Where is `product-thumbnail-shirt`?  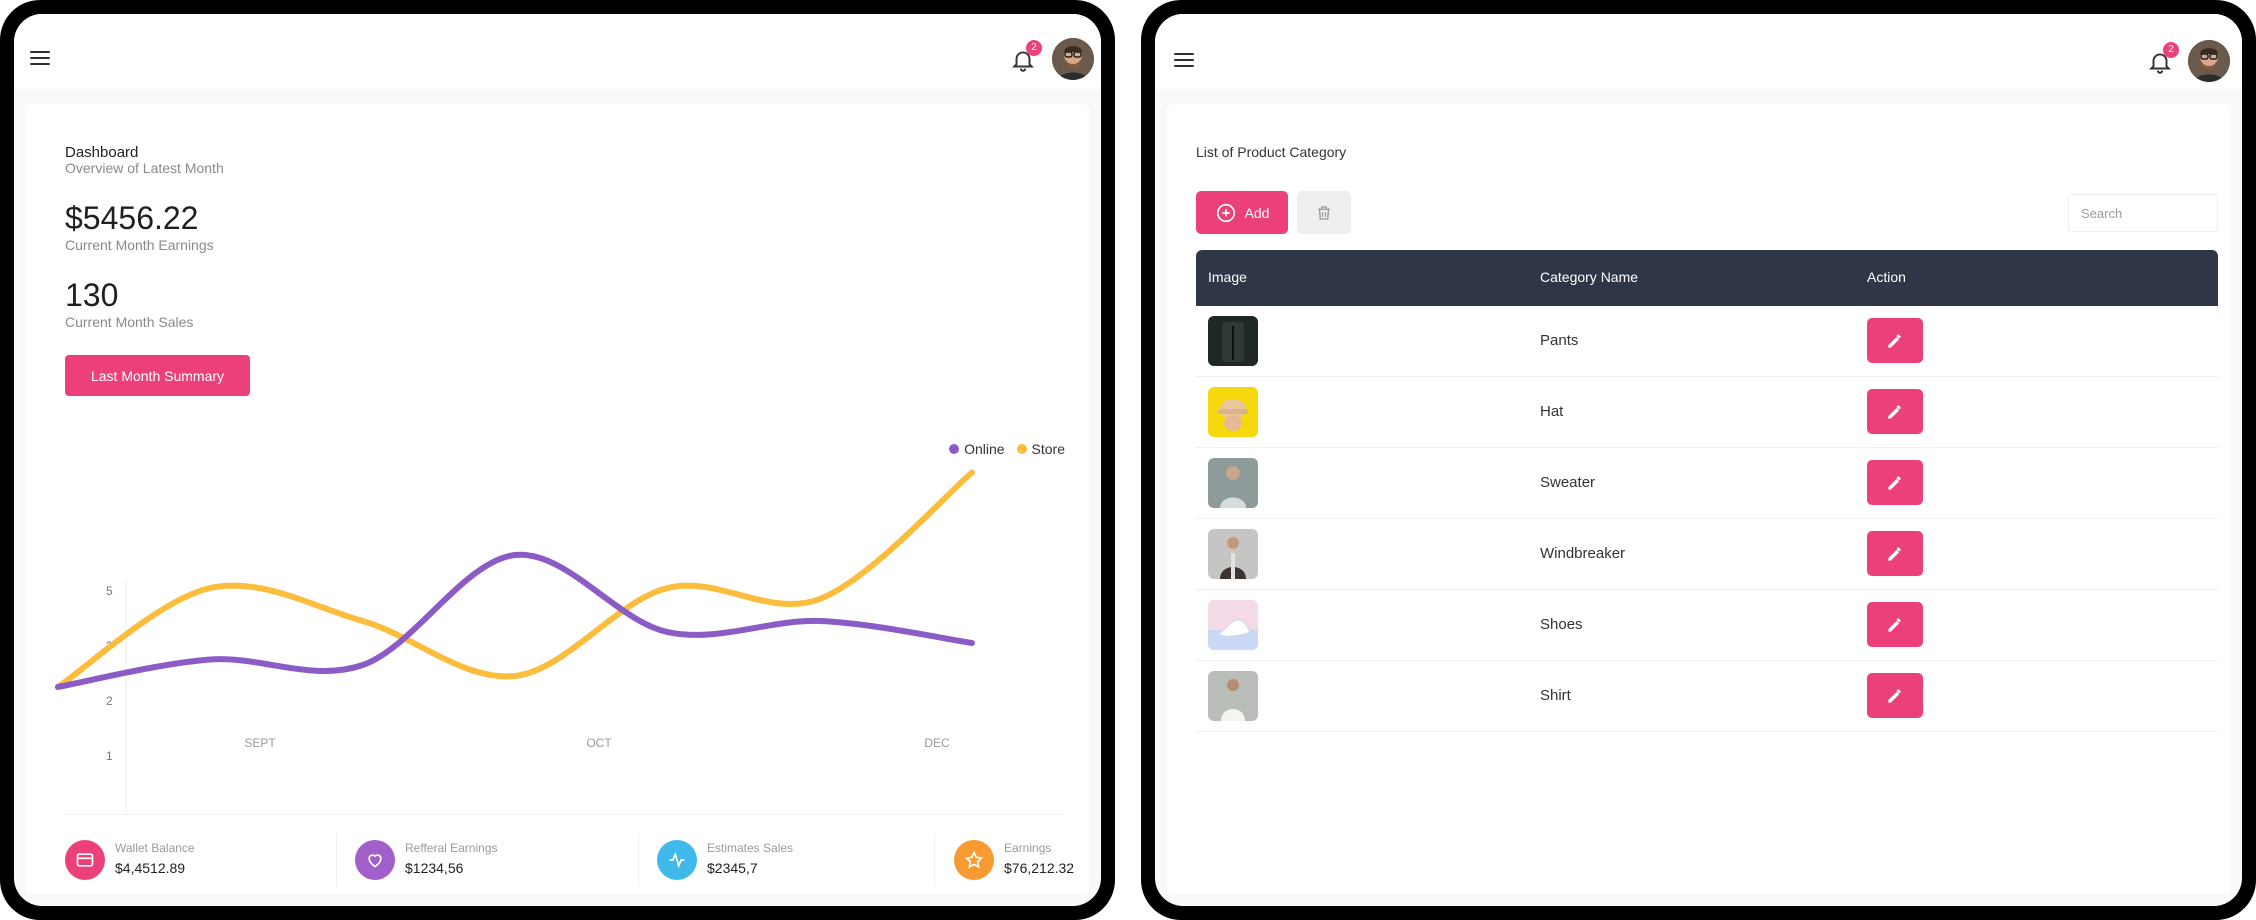
product-thumbnail-shirt is located at coordinates (1233, 696).